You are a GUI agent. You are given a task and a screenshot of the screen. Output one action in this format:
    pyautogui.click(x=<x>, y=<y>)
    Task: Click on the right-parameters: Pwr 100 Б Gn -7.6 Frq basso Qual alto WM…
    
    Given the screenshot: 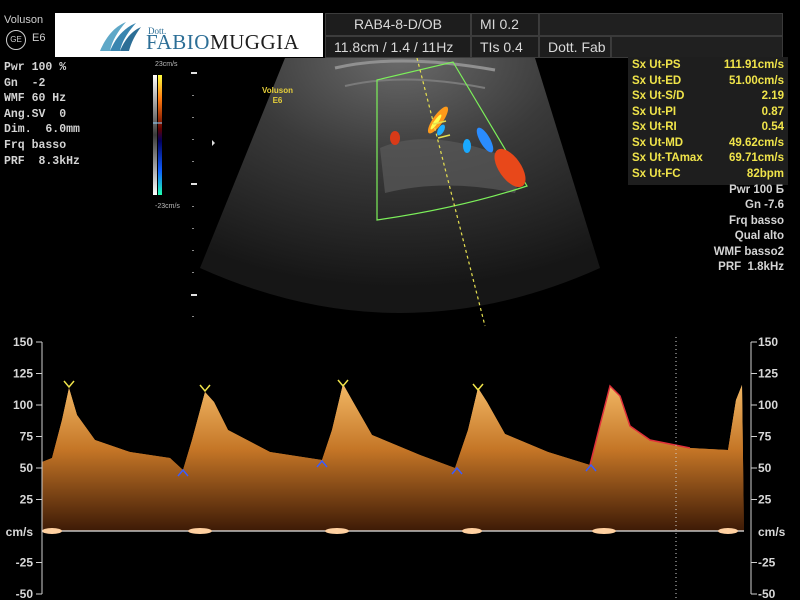 What is the action you would take?
    pyautogui.click(x=712, y=229)
    